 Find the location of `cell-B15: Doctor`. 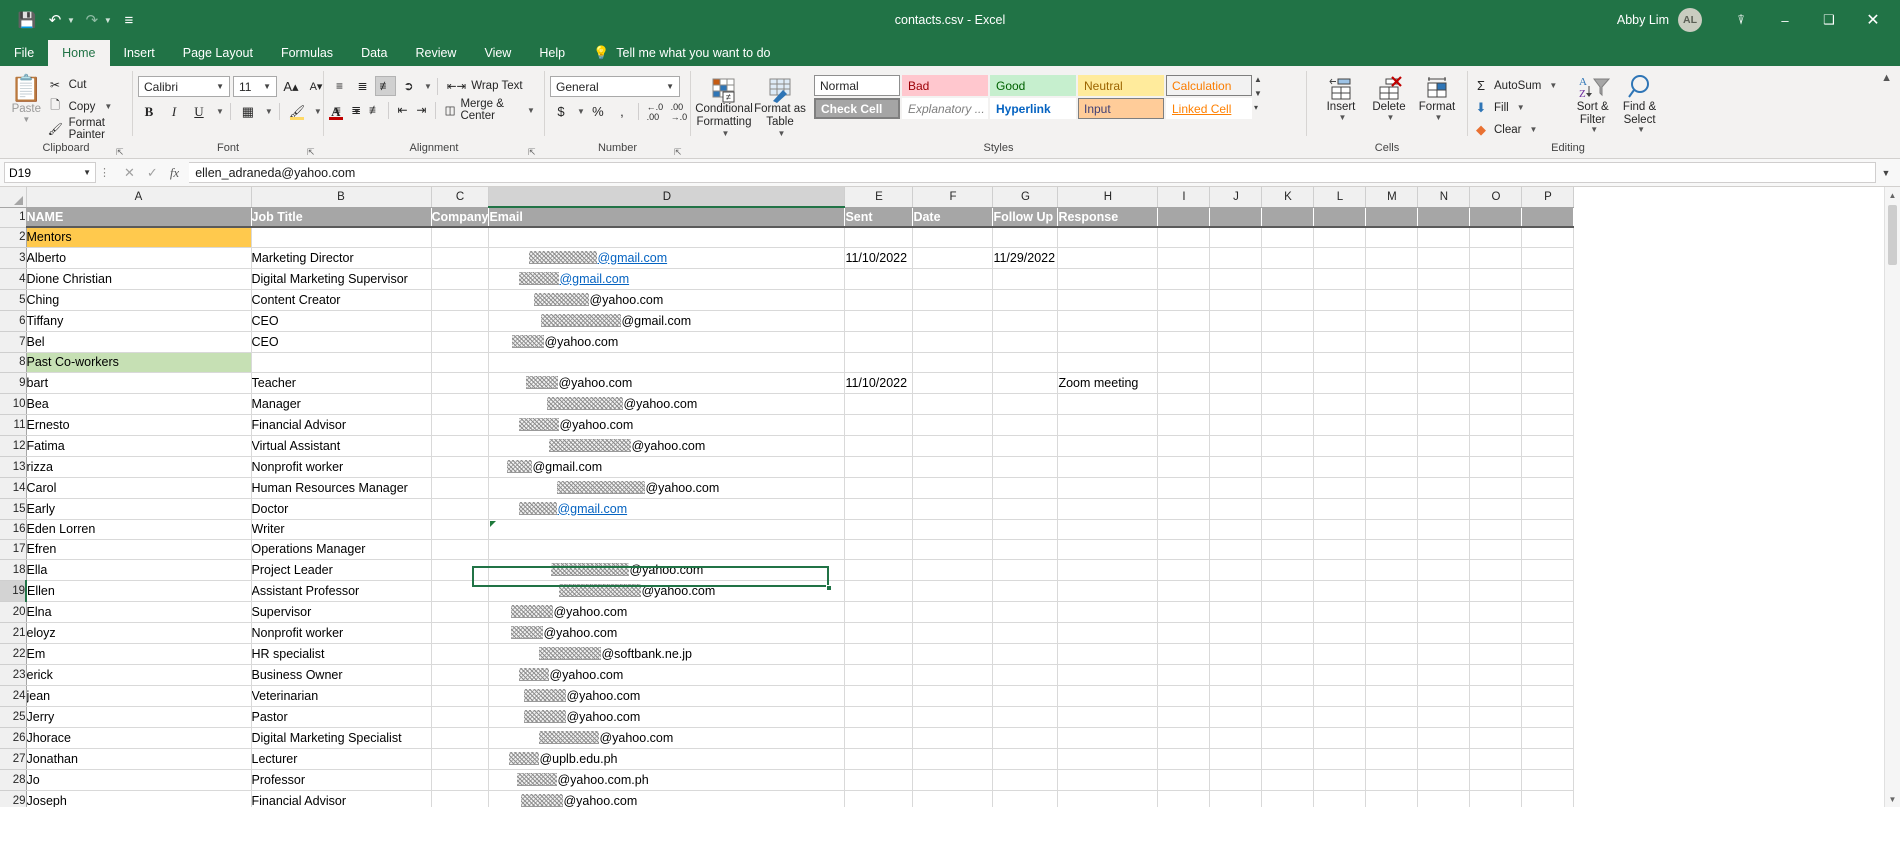

cell-B15: Doctor is located at coordinates (341, 509).